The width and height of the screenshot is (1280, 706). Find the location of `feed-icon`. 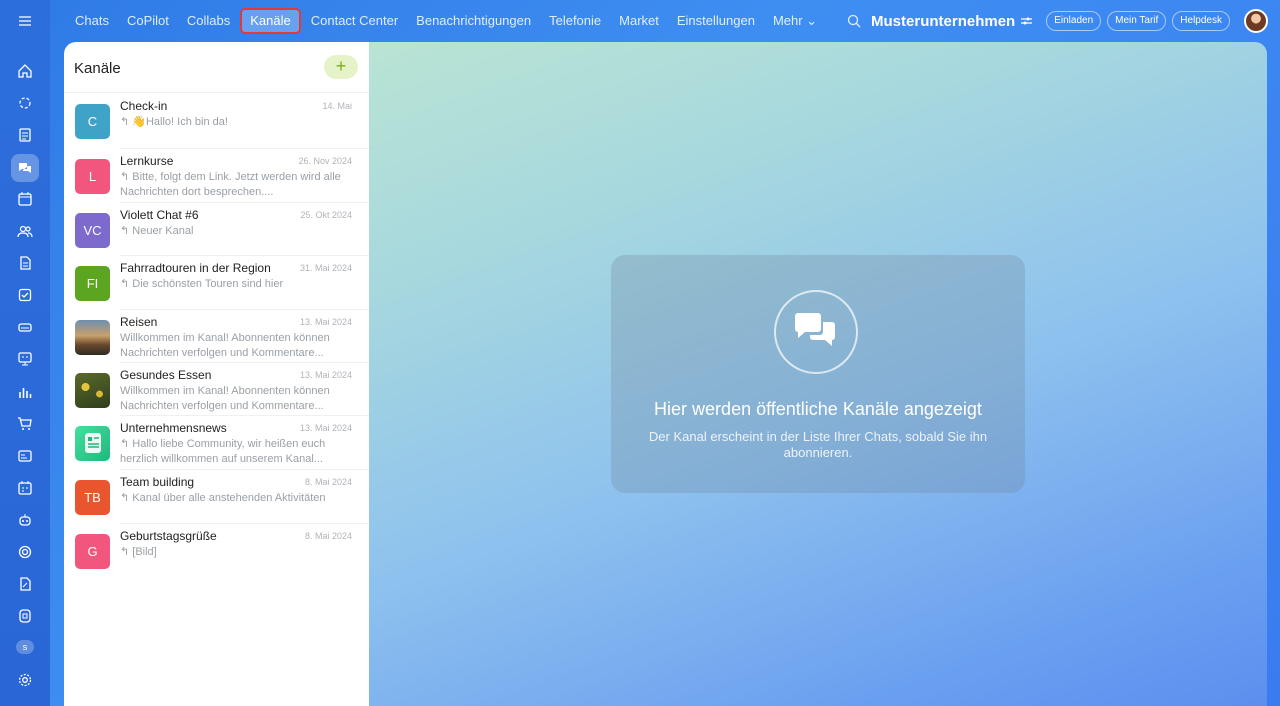

feed-icon is located at coordinates (25, 135).